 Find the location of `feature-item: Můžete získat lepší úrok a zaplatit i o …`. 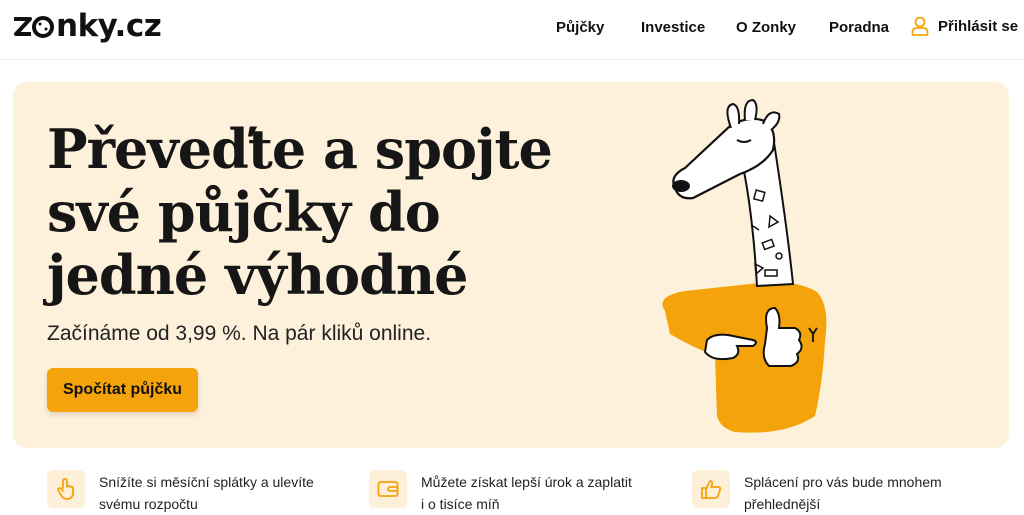

feature-item: Můžete získat lepší úrok a zaplatit i o … is located at coordinates (500, 492).